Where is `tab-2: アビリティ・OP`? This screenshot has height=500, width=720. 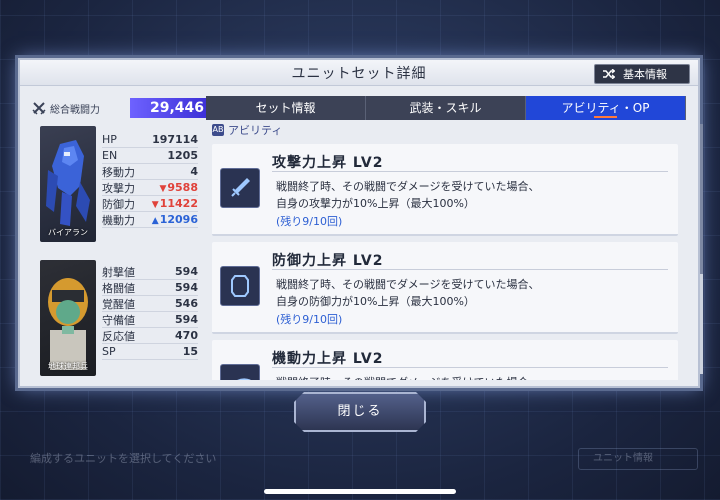 tab-2: アビリティ・OP is located at coordinates (606, 108).